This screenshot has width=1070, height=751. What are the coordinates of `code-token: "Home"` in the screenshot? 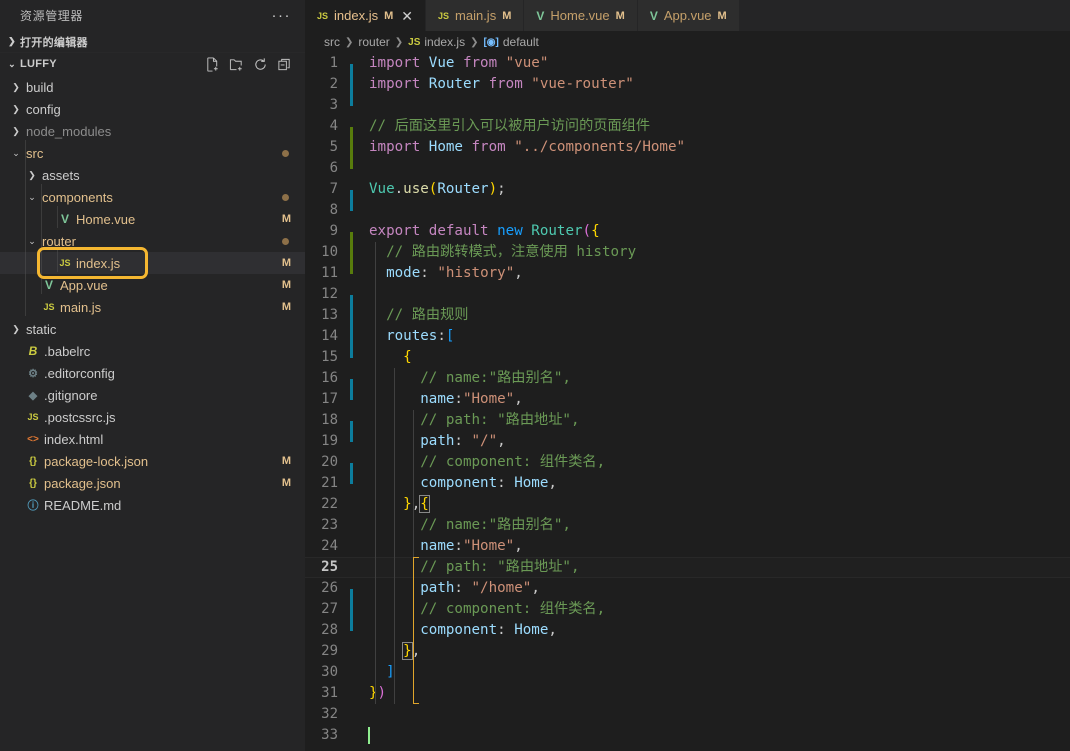 It's located at (488, 399).